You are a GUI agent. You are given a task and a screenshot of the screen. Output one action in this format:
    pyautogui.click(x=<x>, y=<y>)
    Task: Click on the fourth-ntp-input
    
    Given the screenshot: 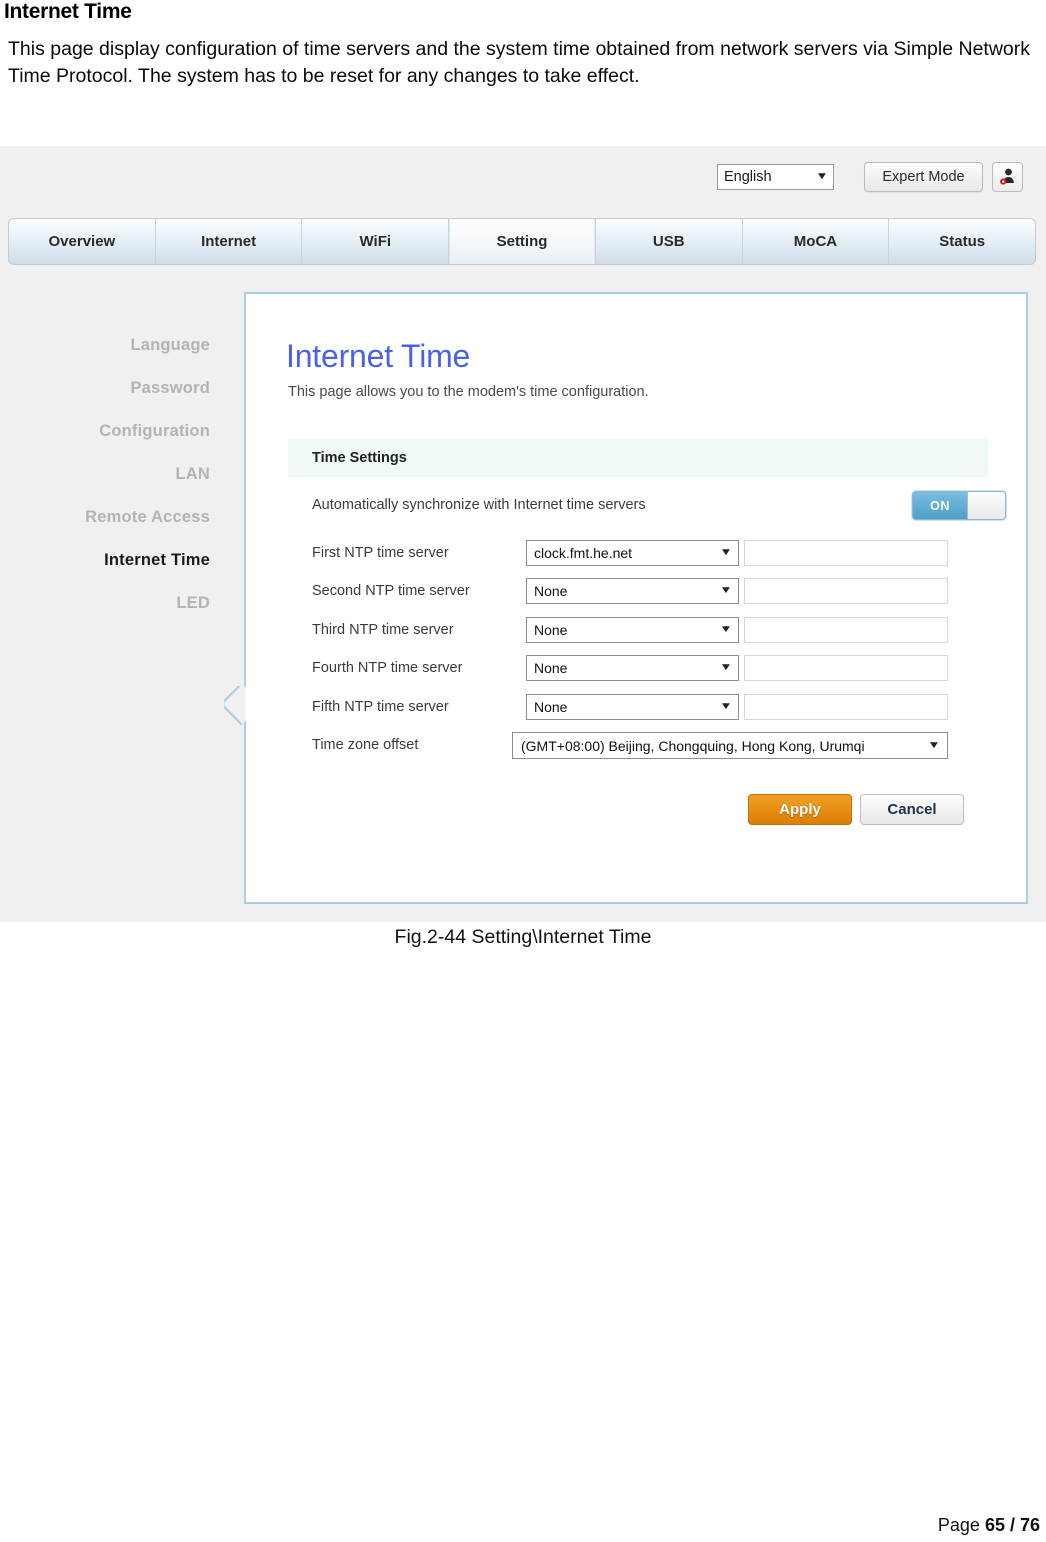 What is the action you would take?
    pyautogui.click(x=846, y=668)
    